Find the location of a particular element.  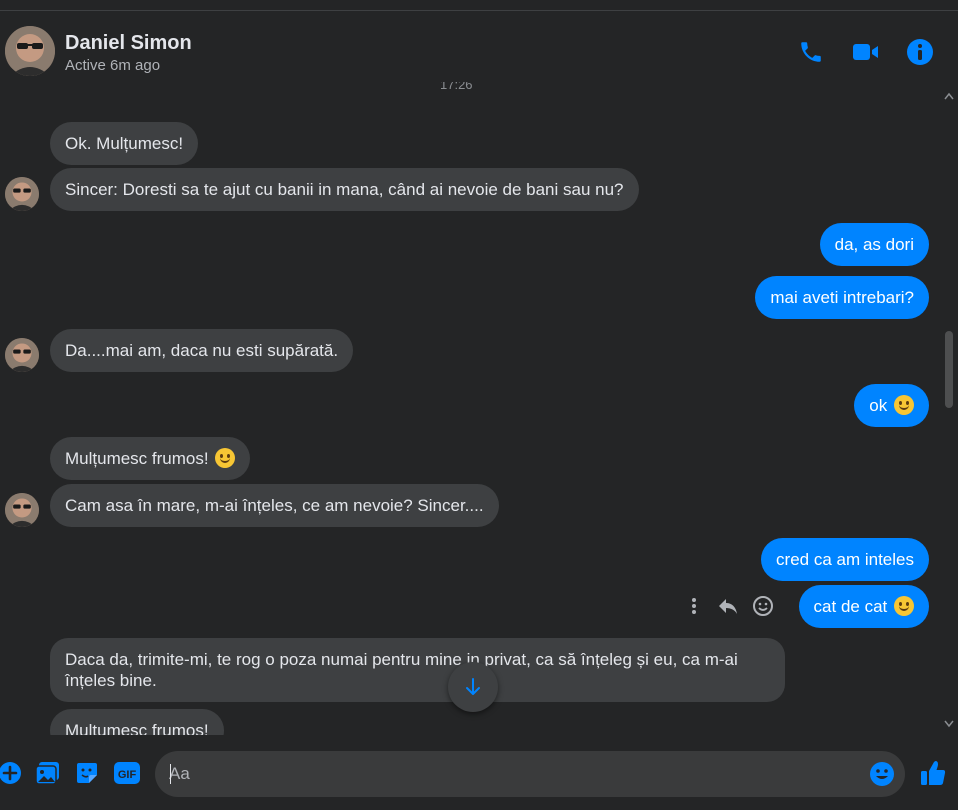

text-caret is located at coordinates (170, 774).